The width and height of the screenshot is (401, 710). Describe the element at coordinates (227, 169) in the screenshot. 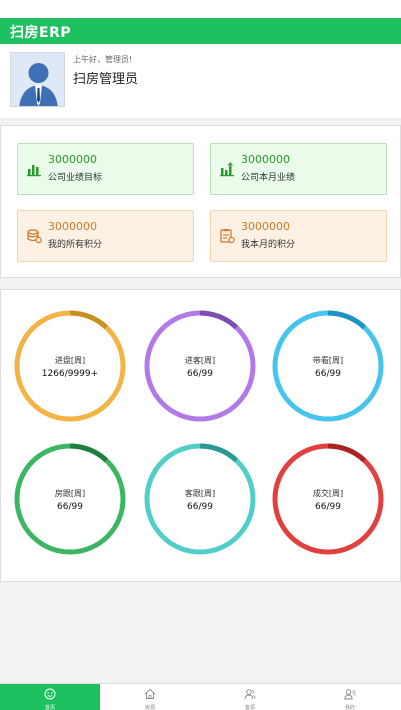

I see `trend-chart-icon` at that location.